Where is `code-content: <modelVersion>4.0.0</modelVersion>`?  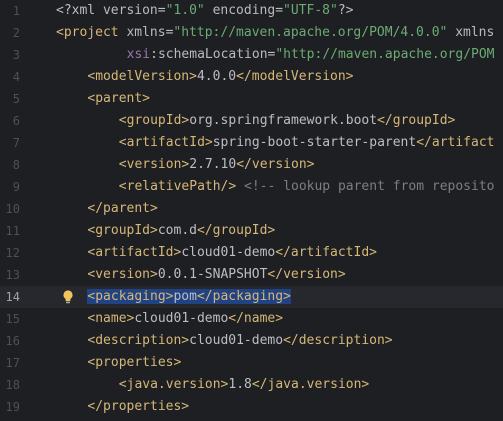
code-content: <modelVersion>4.0.0</modelVersion> is located at coordinates (220, 77).